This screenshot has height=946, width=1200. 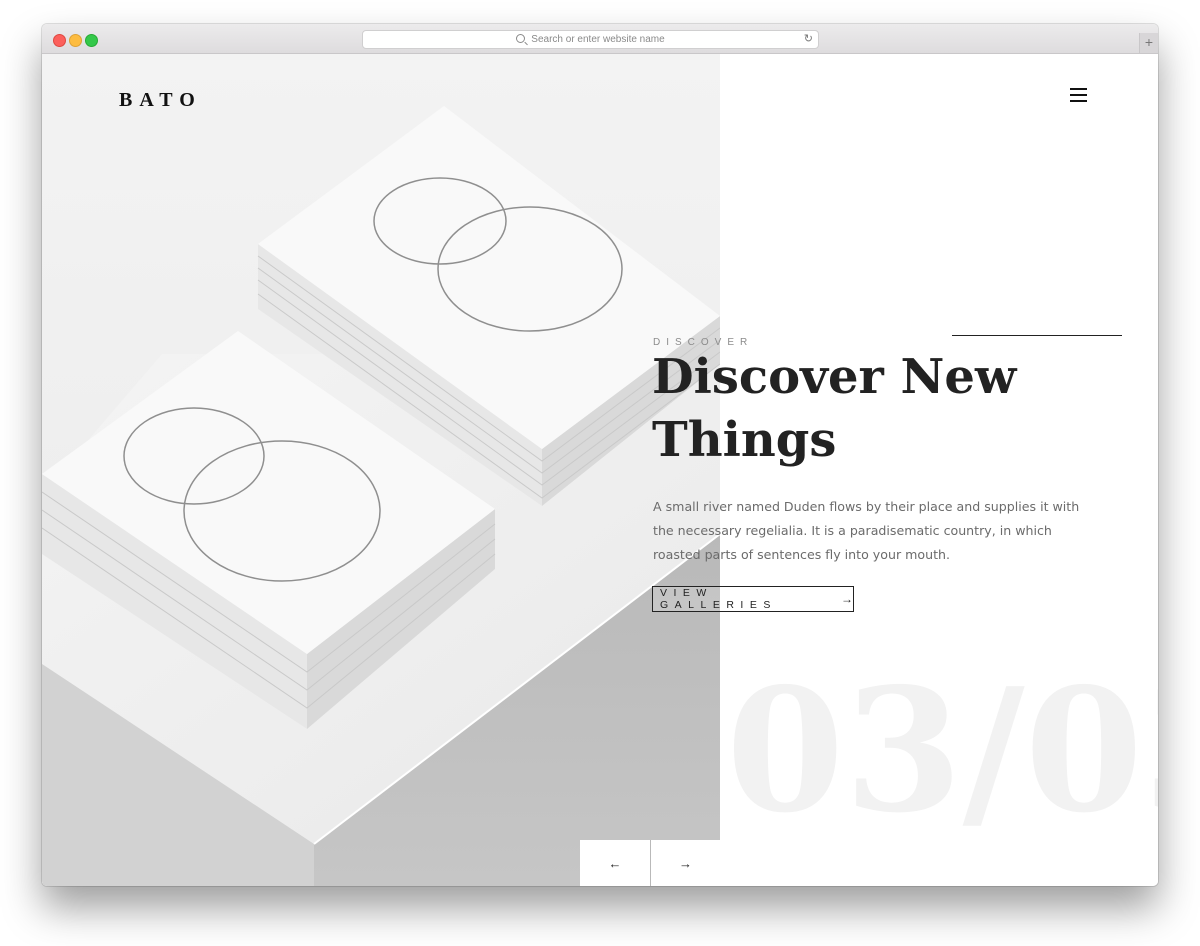 What do you see at coordinates (59, 40) in the screenshot?
I see `close-window-button` at bounding box center [59, 40].